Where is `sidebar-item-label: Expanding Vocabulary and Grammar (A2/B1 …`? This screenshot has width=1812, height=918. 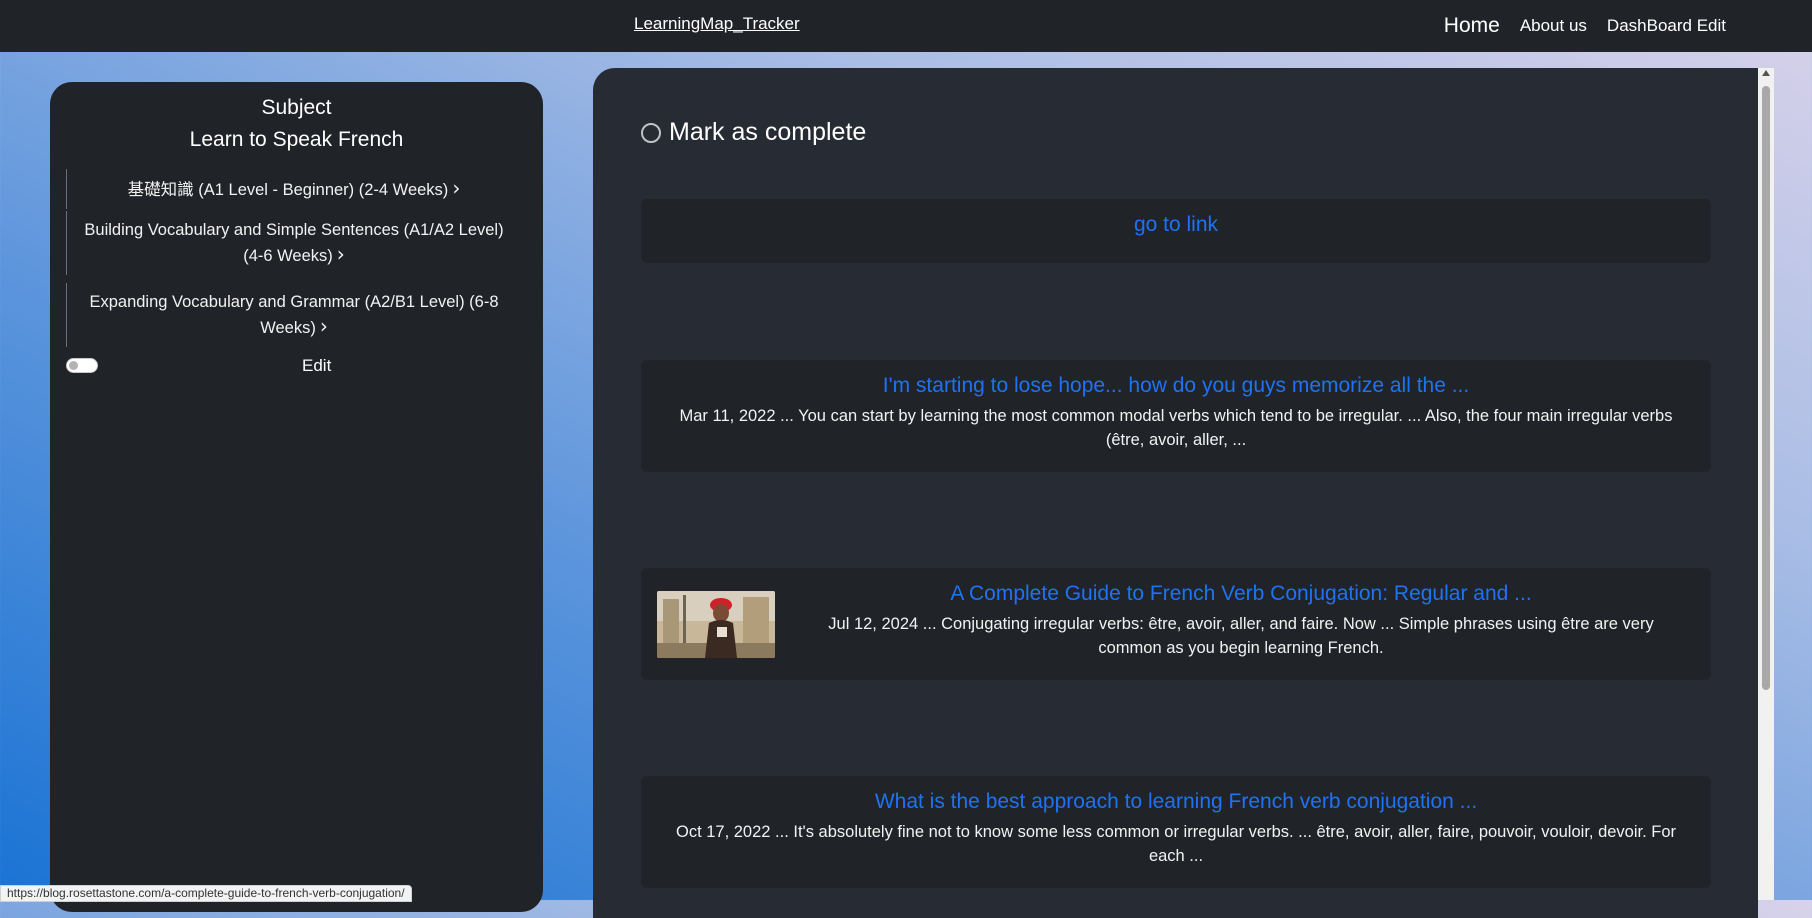 sidebar-item-label: Expanding Vocabulary and Grammar (A2/B1 … is located at coordinates (294, 315).